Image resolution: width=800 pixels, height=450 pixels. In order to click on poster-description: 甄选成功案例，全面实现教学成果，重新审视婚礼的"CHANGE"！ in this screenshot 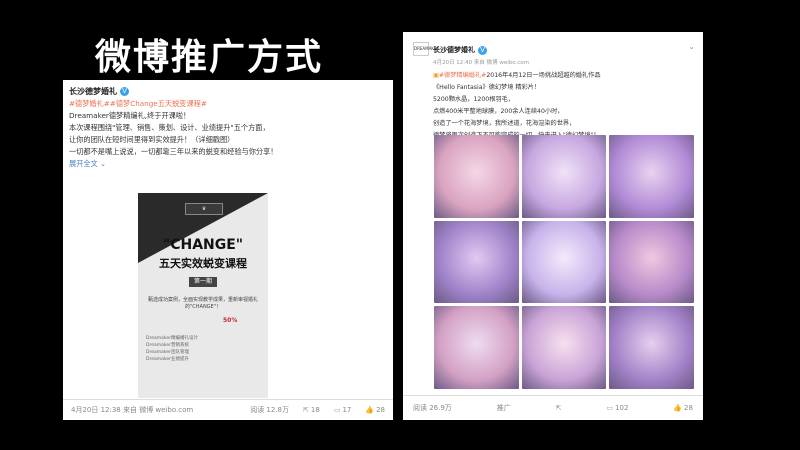, I will do `click(202, 303)`.